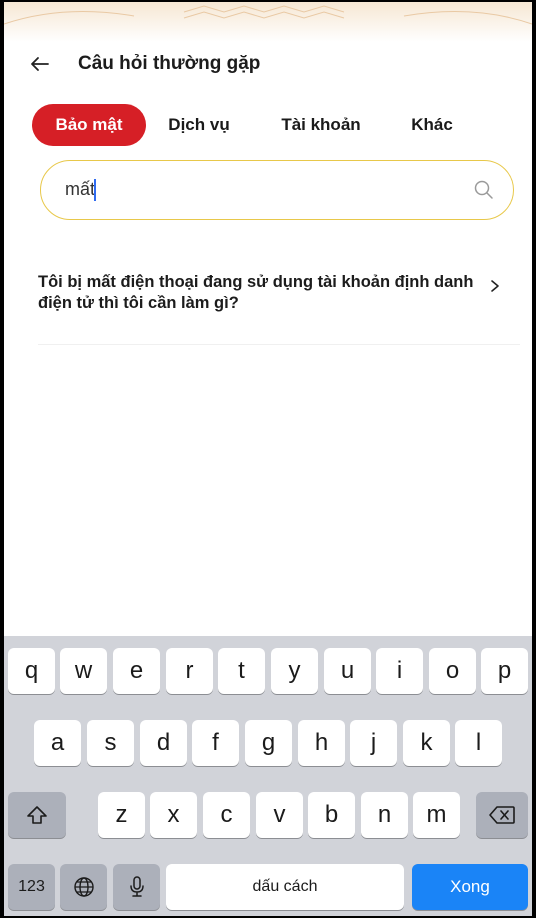 This screenshot has height=918, width=536. I want to click on key-e: e, so click(136, 671).